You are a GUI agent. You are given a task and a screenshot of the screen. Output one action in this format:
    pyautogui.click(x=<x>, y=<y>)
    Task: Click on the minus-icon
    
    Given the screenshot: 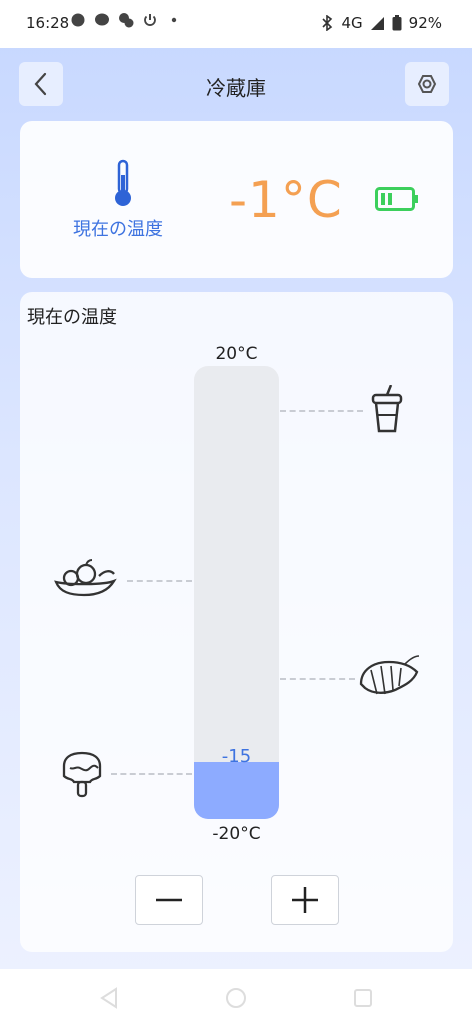 What is the action you would take?
    pyautogui.click(x=169, y=900)
    